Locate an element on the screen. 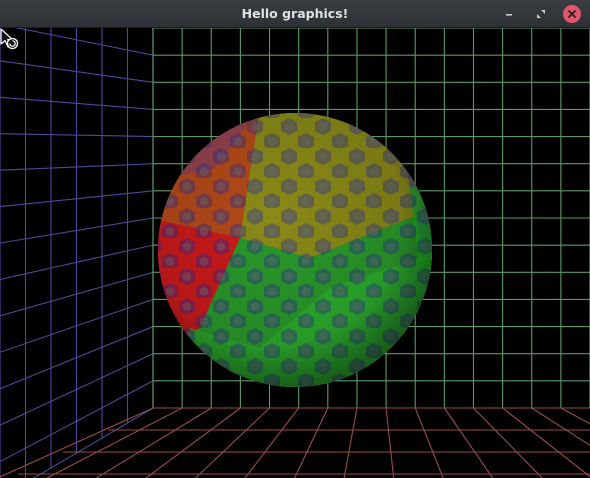 The height and width of the screenshot is (478, 590). minimize-button is located at coordinates (509, 14).